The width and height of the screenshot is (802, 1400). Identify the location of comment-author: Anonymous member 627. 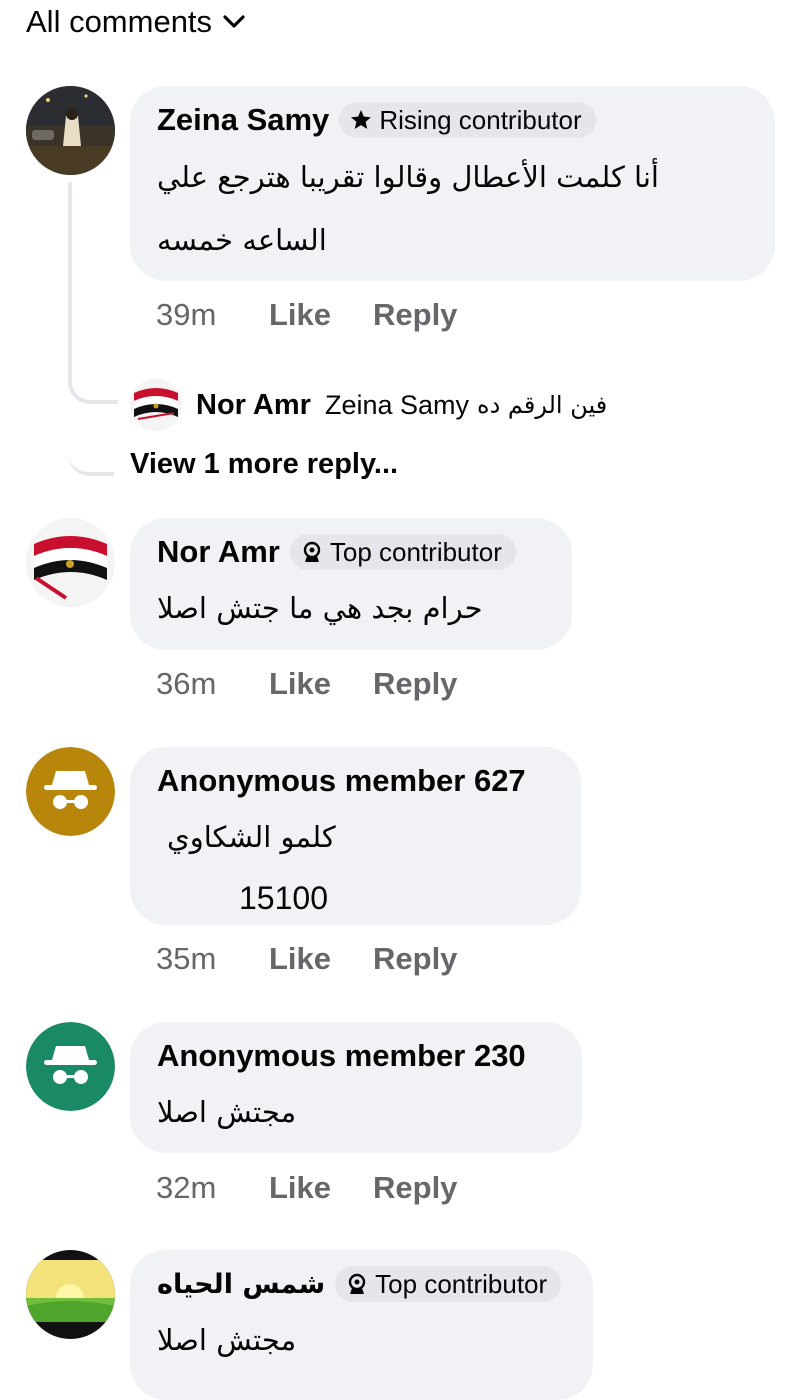
(341, 781).